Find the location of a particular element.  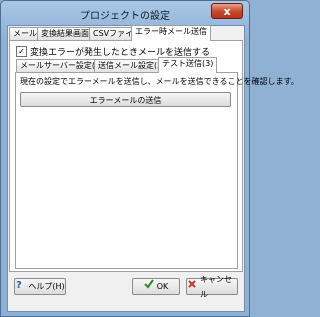

ok-label: OK is located at coordinates (162, 286).